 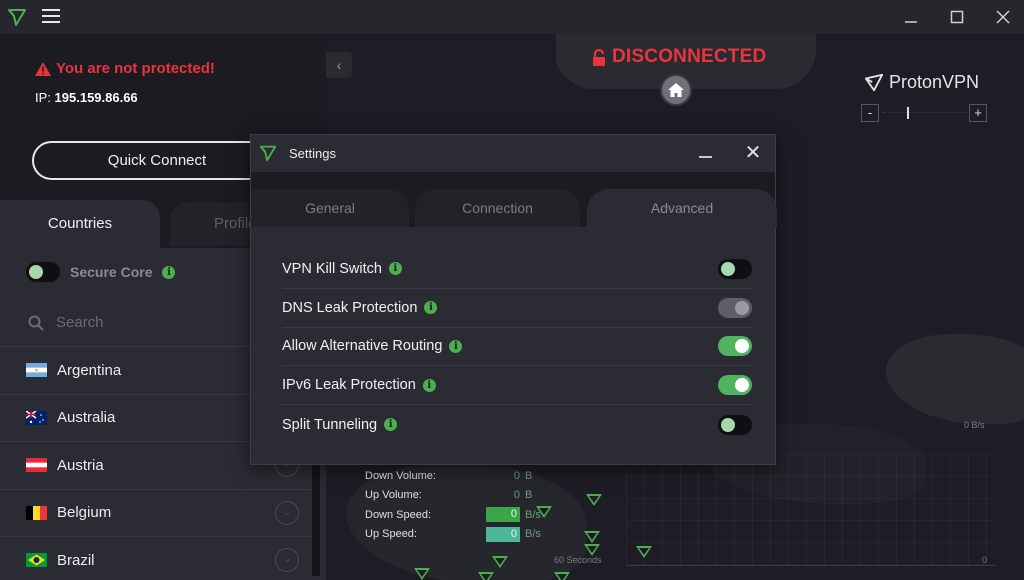 What do you see at coordinates (735, 346) in the screenshot?
I see `alternative-routing-toggle` at bounding box center [735, 346].